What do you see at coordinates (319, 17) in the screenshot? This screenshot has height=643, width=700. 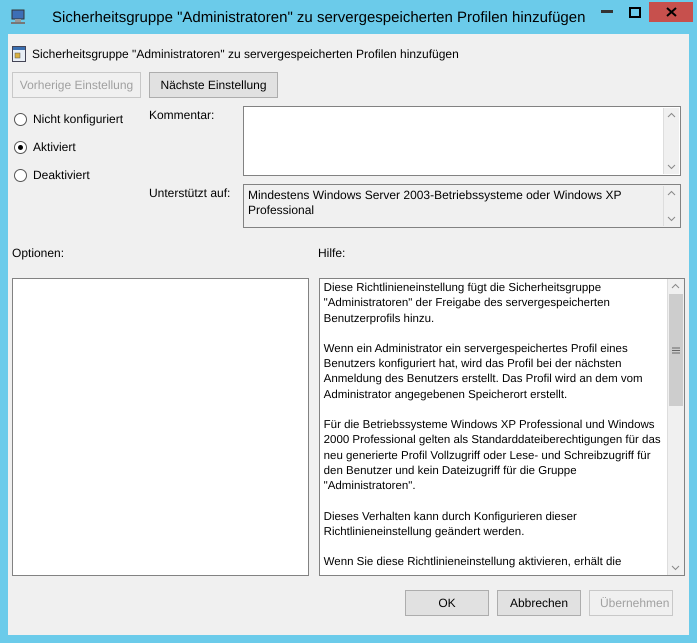 I see `window-title: Sicherheitsgruppe "Administratoren" zu servergespeicherten Profilen hinzufügen` at bounding box center [319, 17].